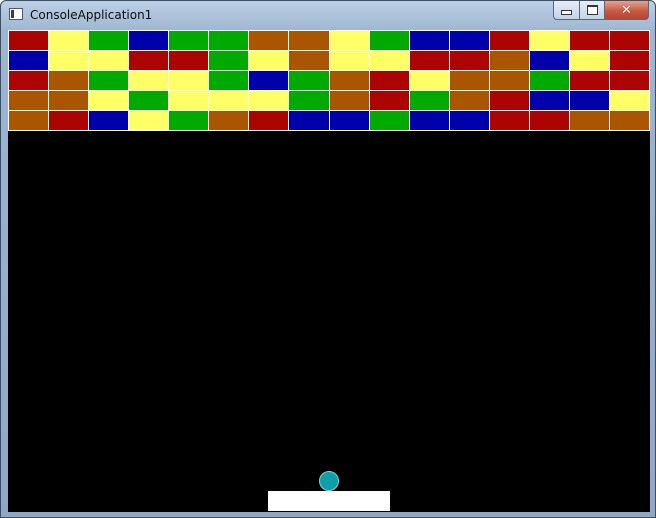  What do you see at coordinates (329, 481) in the screenshot?
I see `ball` at bounding box center [329, 481].